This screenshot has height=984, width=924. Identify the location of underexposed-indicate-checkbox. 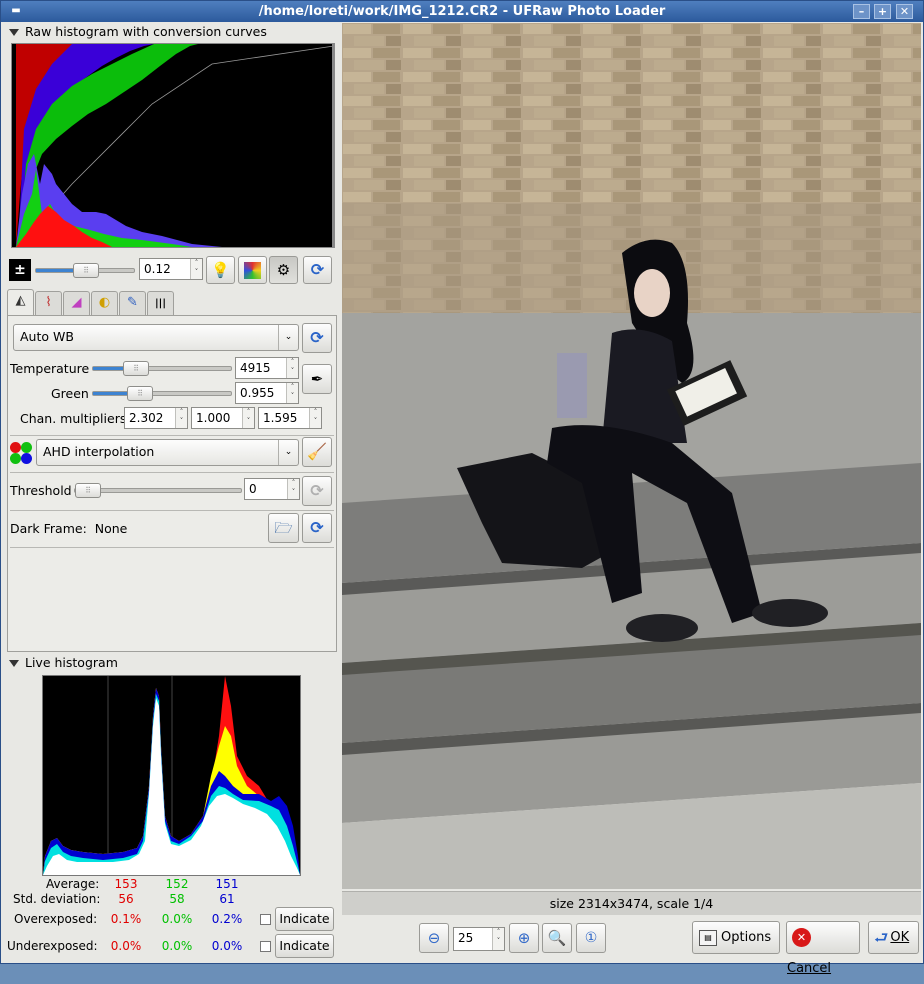
(265, 946).